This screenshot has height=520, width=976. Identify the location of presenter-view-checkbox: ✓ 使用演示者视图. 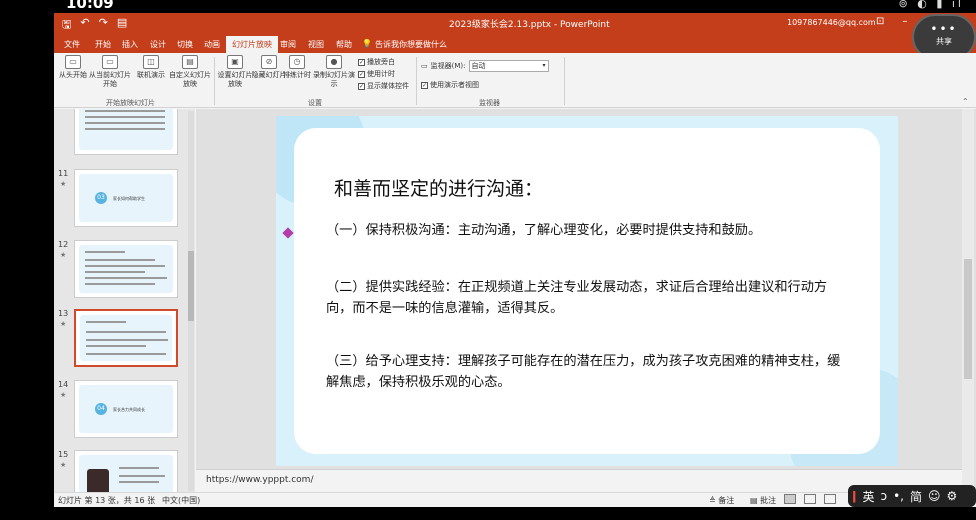
(450, 85).